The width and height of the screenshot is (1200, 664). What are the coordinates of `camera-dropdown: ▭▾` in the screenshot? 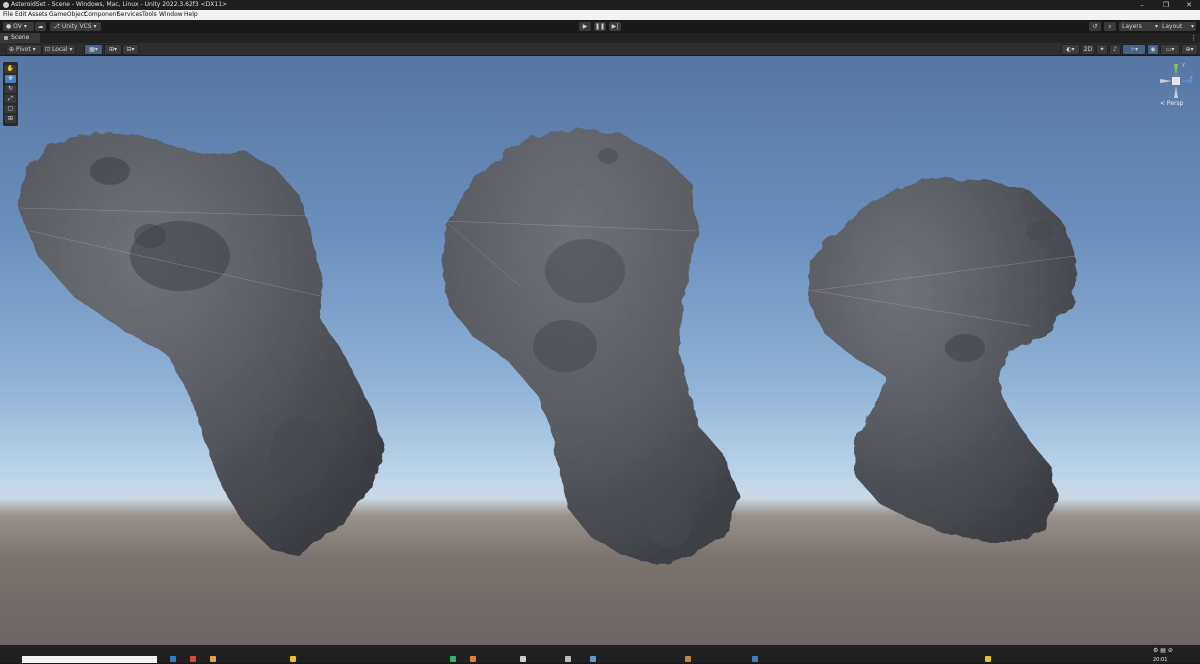 It's located at (1170, 49).